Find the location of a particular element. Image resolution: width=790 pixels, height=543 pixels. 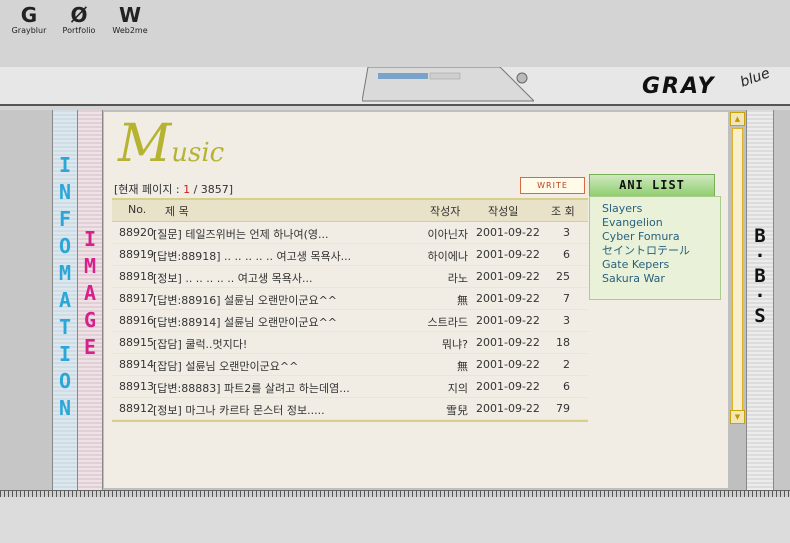

ani-list-item: Slayers is located at coordinates (622, 209).